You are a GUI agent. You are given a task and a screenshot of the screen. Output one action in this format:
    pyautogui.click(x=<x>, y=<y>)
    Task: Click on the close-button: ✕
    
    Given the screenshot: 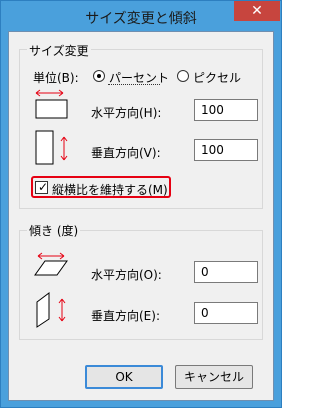 What is the action you would take?
    pyautogui.click(x=257, y=11)
    